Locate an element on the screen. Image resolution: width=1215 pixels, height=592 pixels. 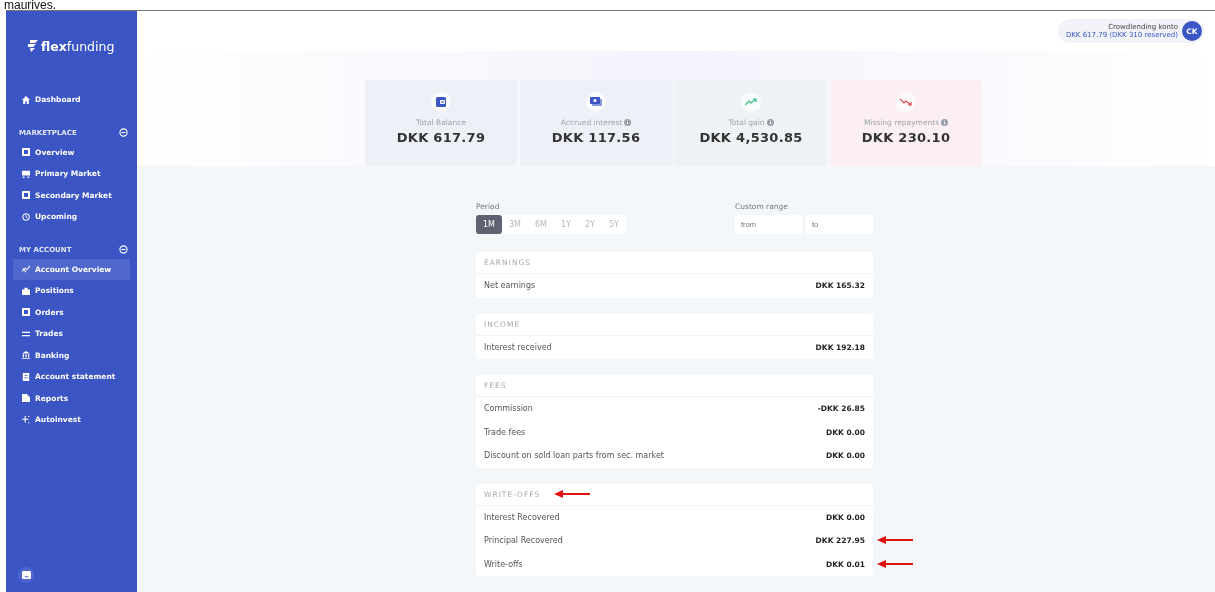
square-icon is located at coordinates (26, 312).